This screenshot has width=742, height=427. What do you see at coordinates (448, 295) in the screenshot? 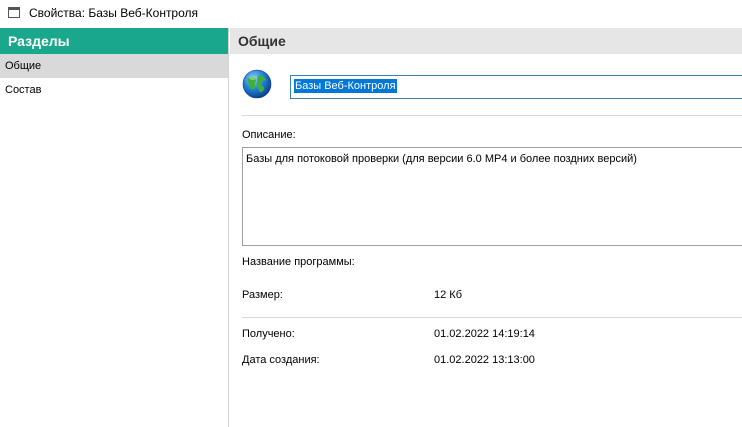
I see `size-value: 12 Кб` at bounding box center [448, 295].